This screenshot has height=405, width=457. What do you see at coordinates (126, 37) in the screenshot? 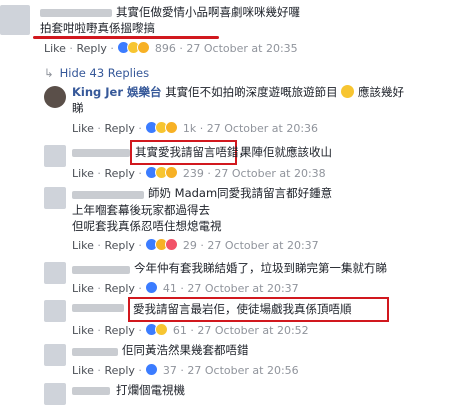
I see `highlight-underline` at bounding box center [126, 37].